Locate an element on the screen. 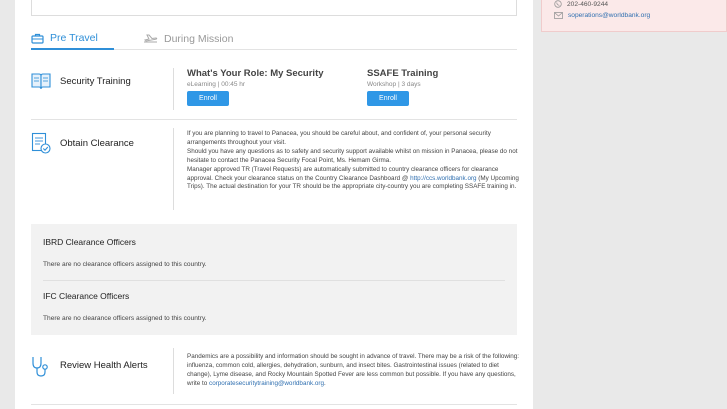  stethoscope-icon is located at coordinates (40, 367).